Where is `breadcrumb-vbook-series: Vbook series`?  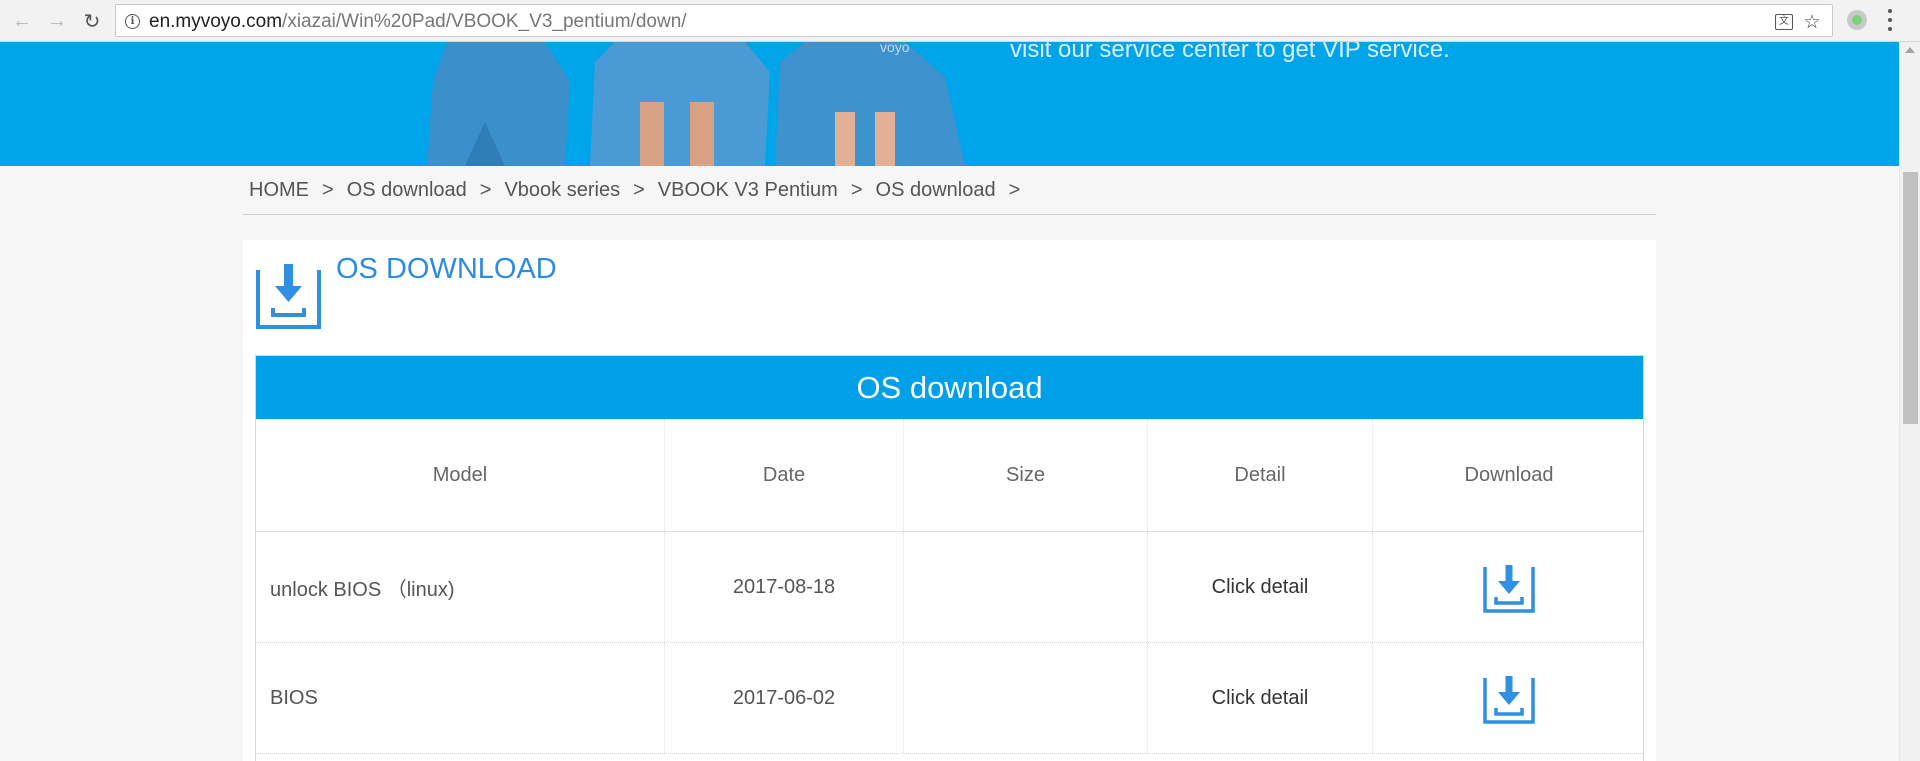
breadcrumb-vbook-series: Vbook series is located at coordinates (562, 190).